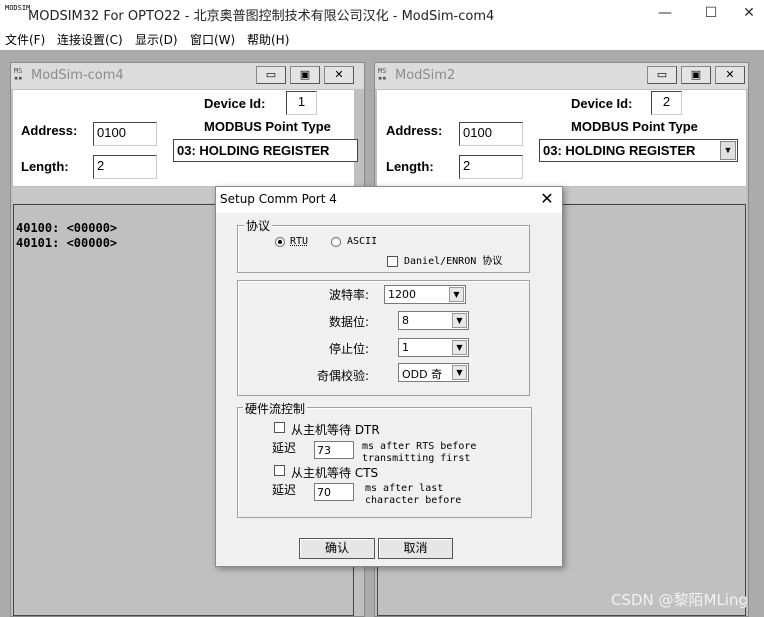 The height and width of the screenshot is (617, 764). What do you see at coordinates (336, 242) in the screenshot?
I see `ascii-radio` at bounding box center [336, 242].